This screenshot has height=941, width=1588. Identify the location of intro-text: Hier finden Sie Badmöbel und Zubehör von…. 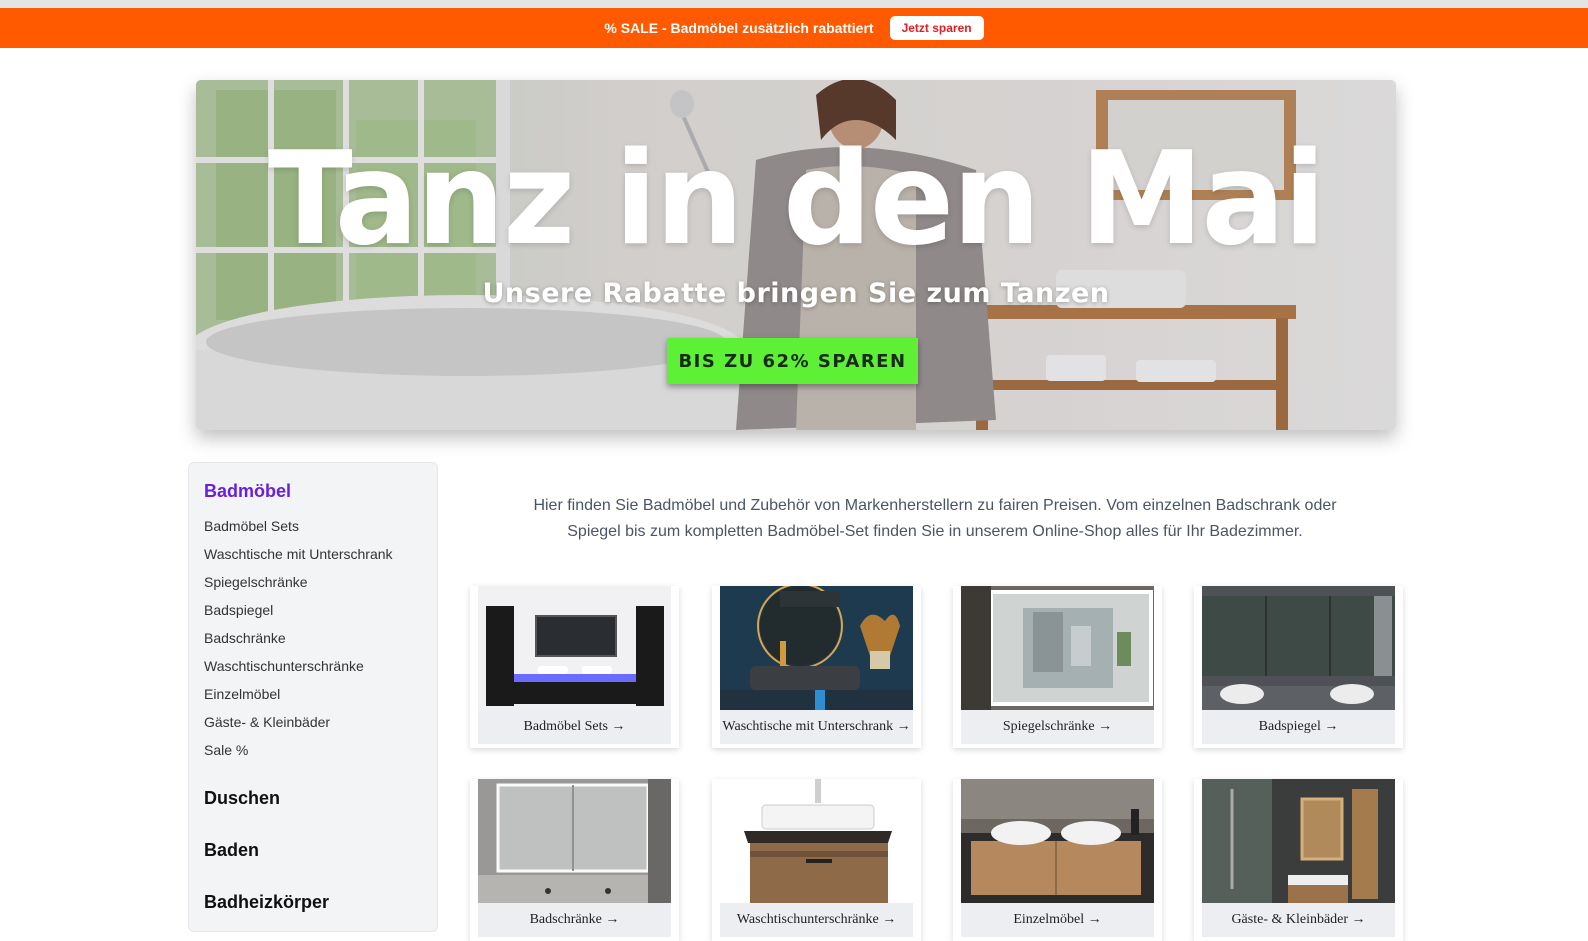
(935, 518).